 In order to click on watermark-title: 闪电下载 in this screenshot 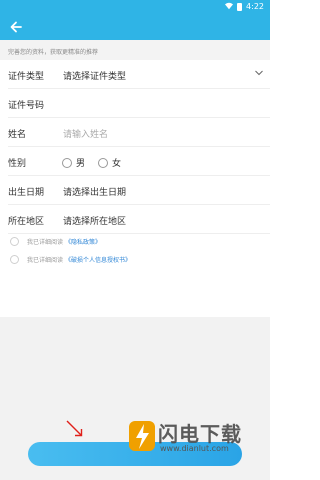, I will do `click(200, 434)`.